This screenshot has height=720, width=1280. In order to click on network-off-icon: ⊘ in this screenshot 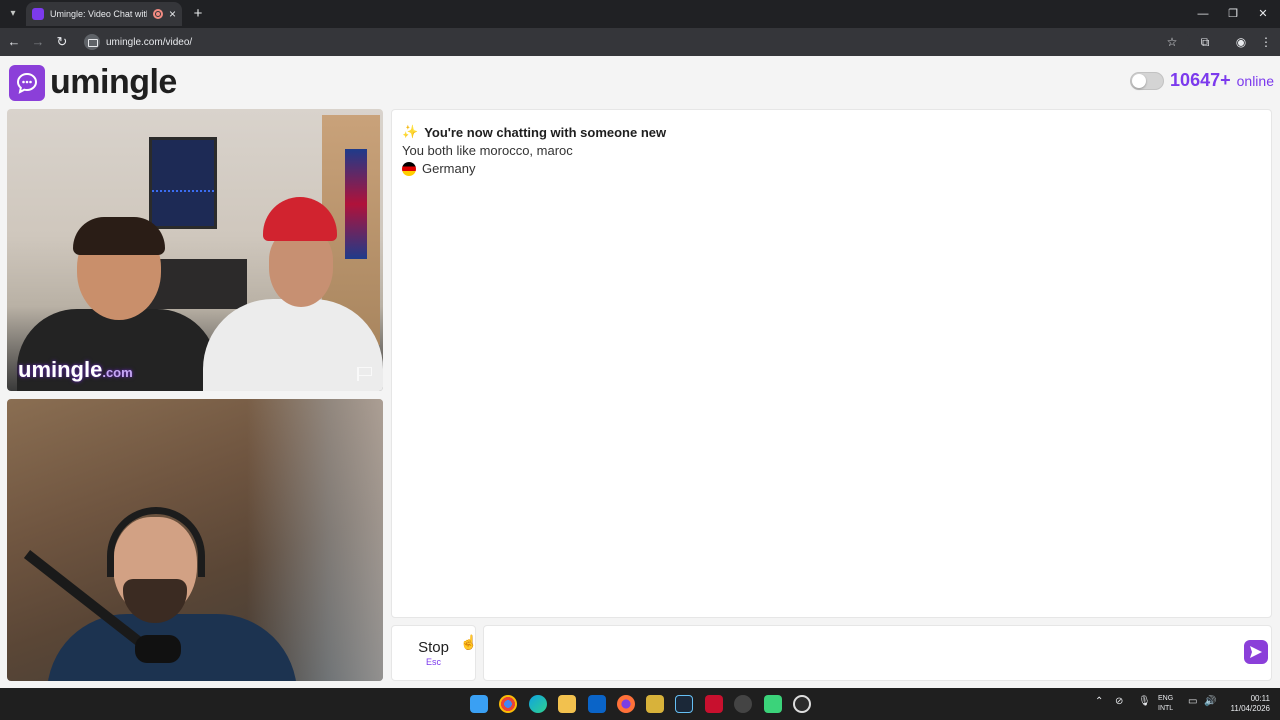, I will do `click(1119, 701)`.